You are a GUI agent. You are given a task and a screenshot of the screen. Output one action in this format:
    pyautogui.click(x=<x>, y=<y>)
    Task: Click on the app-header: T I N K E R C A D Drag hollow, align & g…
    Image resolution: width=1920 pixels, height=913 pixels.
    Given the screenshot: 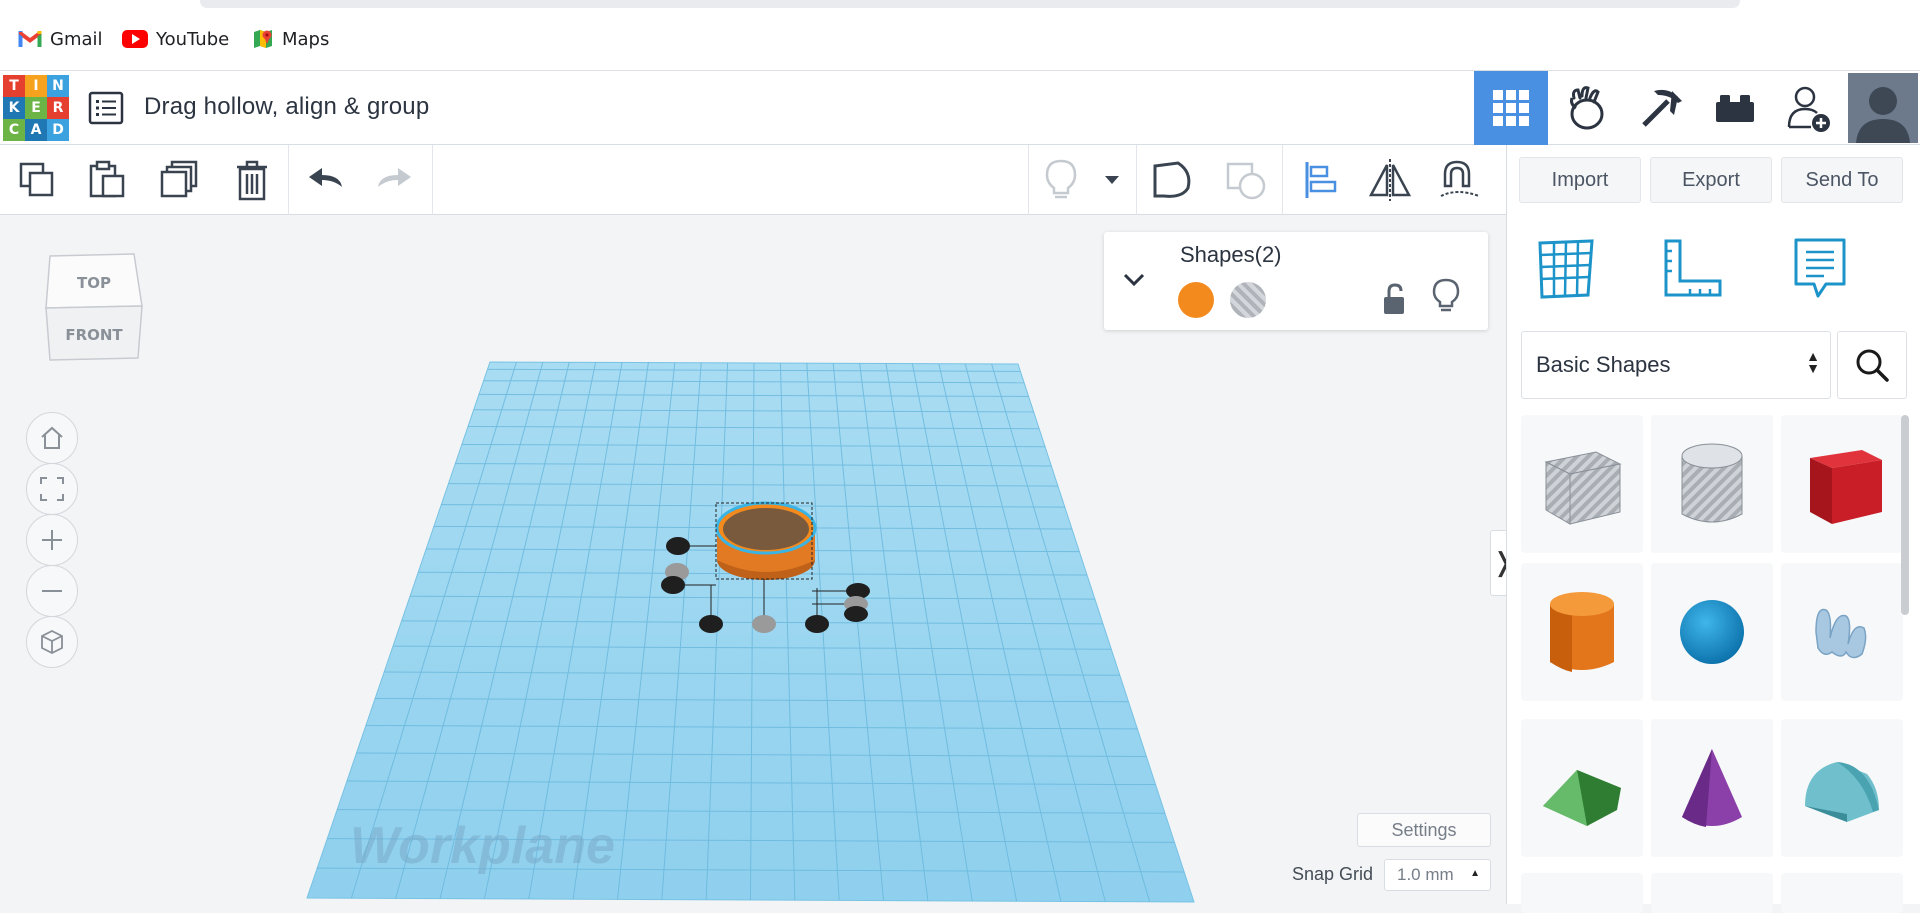 What is the action you would take?
    pyautogui.click(x=960, y=108)
    